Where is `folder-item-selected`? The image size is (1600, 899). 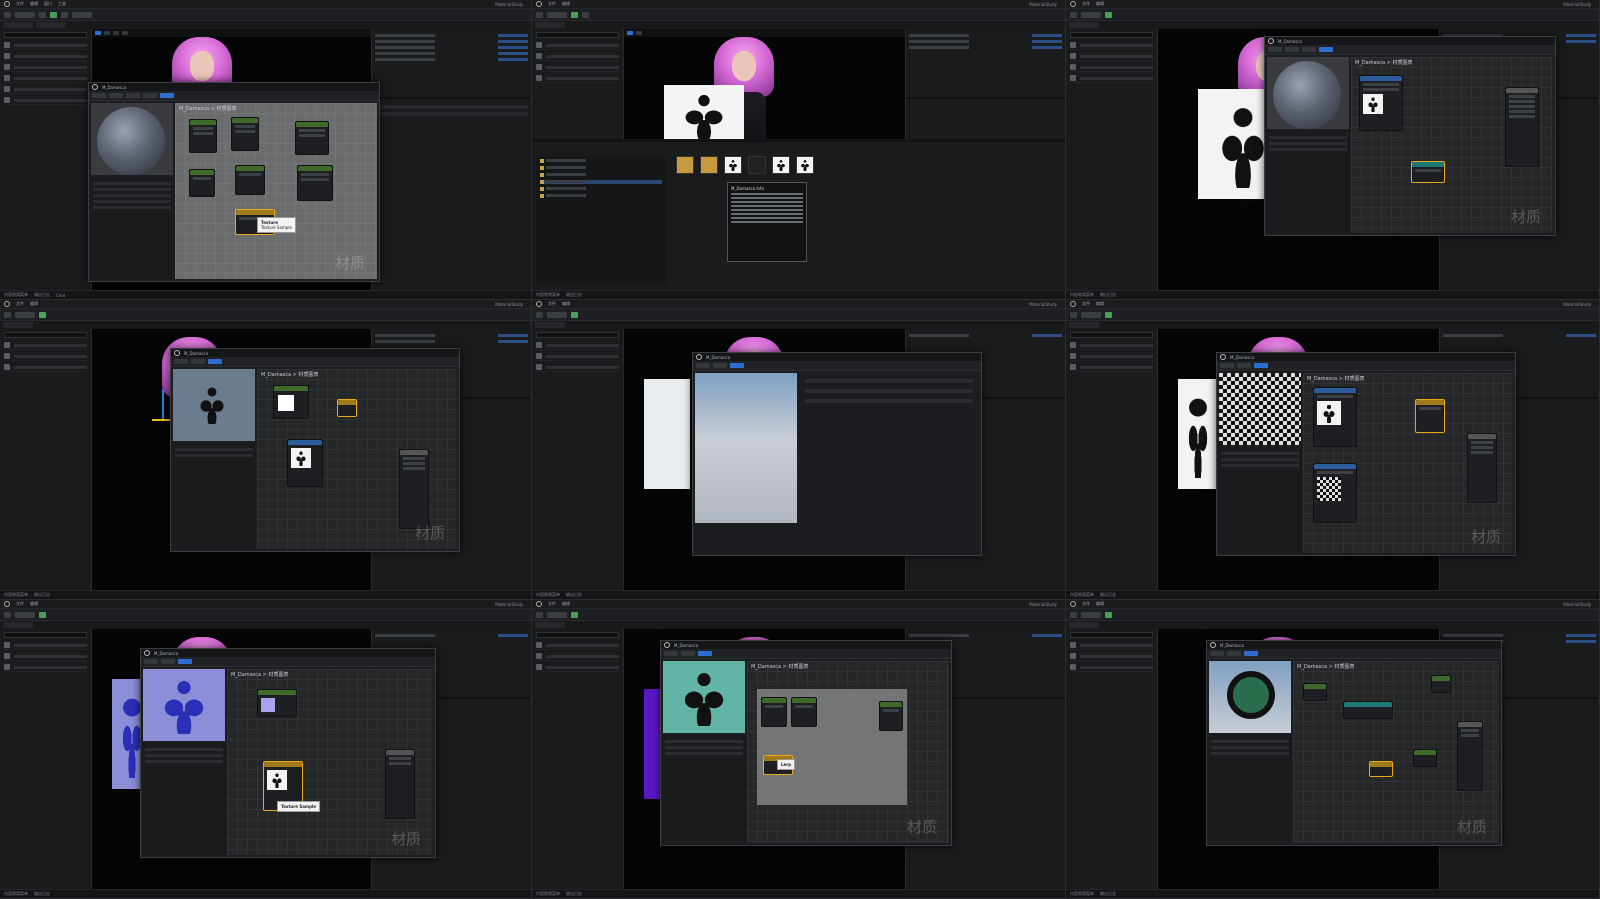
folder-item-selected is located at coordinates (601, 182).